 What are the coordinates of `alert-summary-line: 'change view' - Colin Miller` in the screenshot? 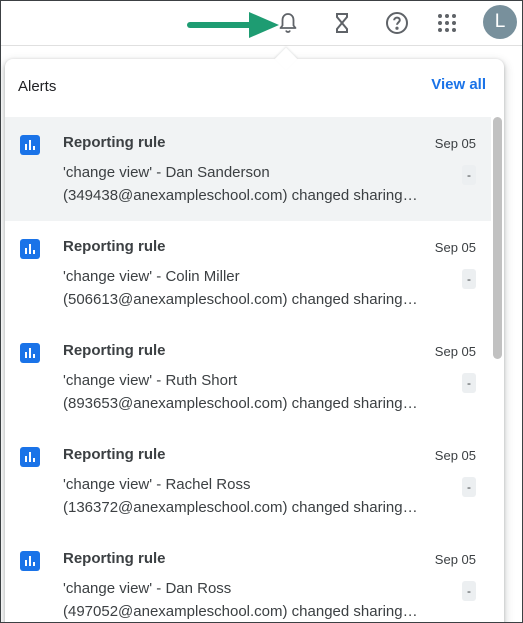 It's located at (151, 276).